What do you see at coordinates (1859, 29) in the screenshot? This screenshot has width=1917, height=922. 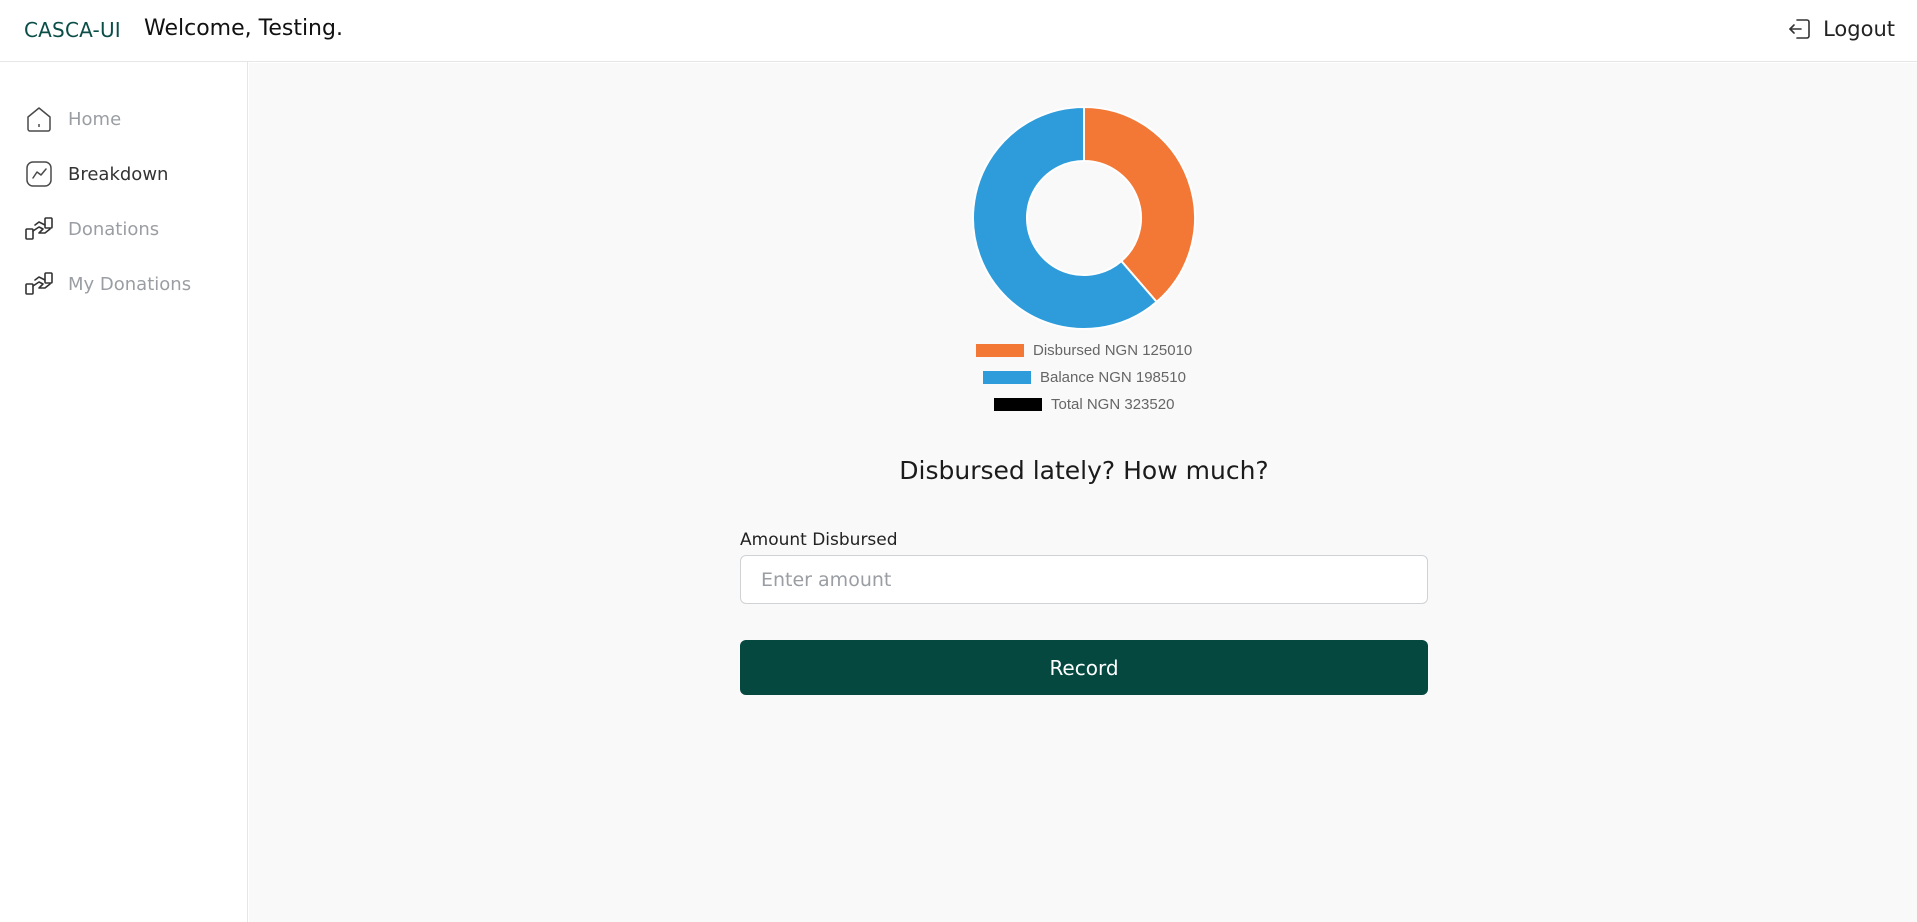 I see `logout-label: Logout` at bounding box center [1859, 29].